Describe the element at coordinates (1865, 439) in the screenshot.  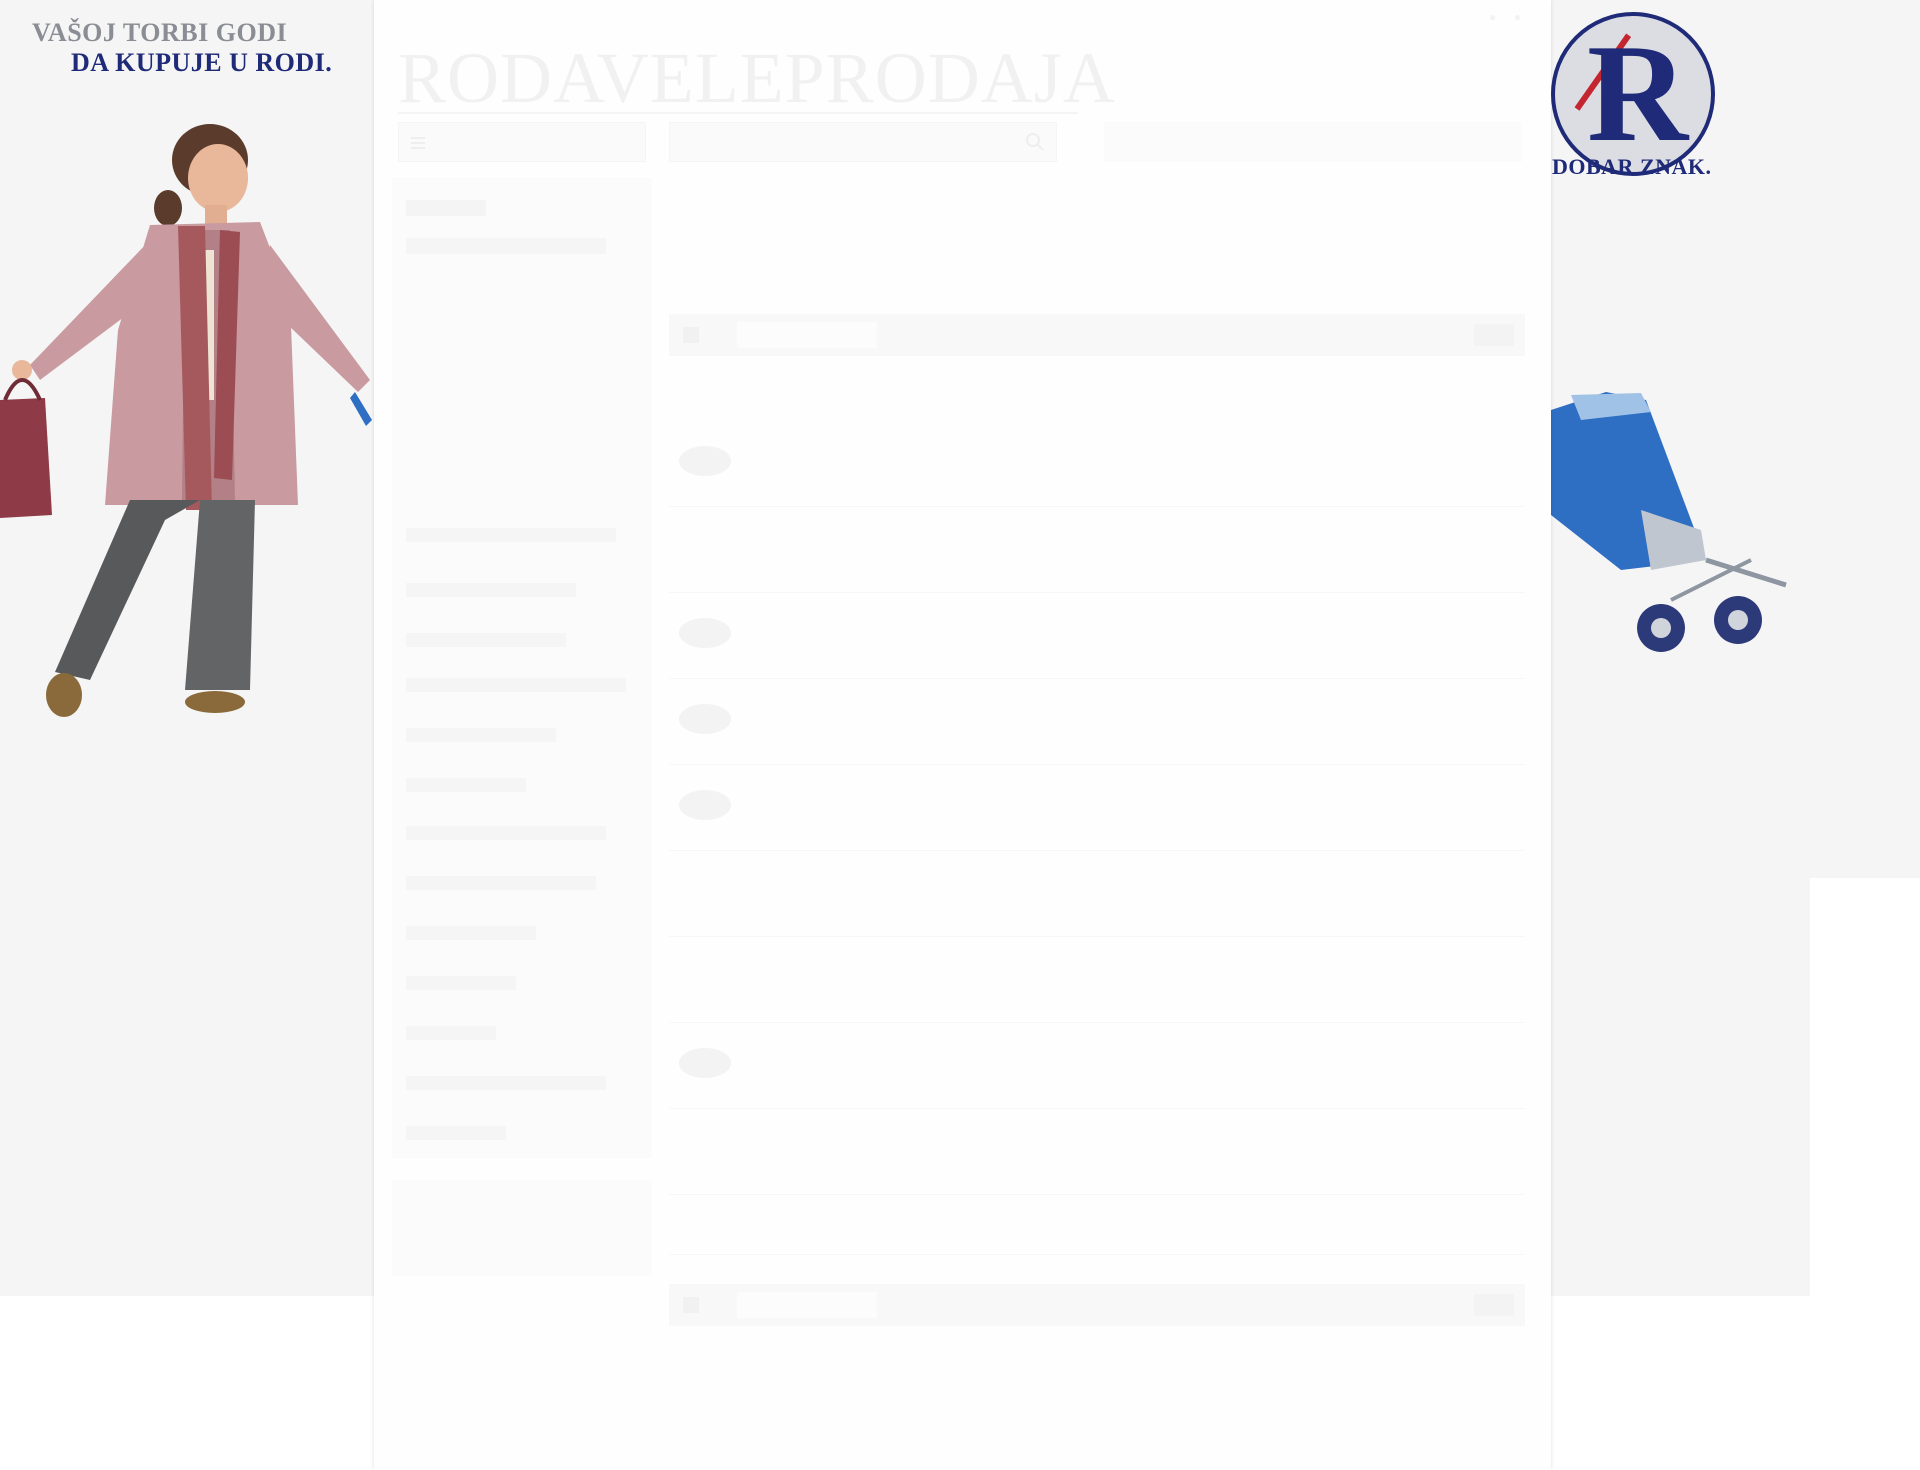
I see `page-background-right` at that location.